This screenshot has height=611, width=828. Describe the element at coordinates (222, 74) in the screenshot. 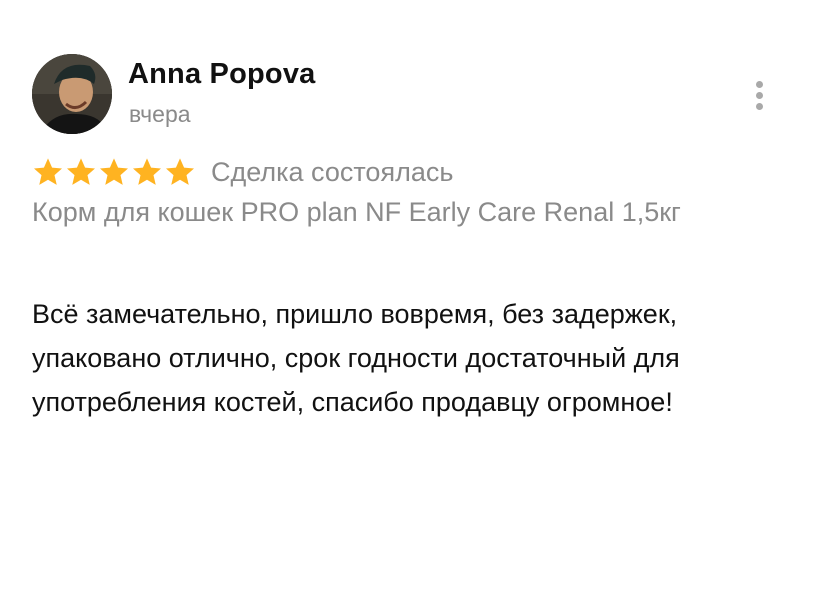

I see `author-name: Anna Popova` at that location.